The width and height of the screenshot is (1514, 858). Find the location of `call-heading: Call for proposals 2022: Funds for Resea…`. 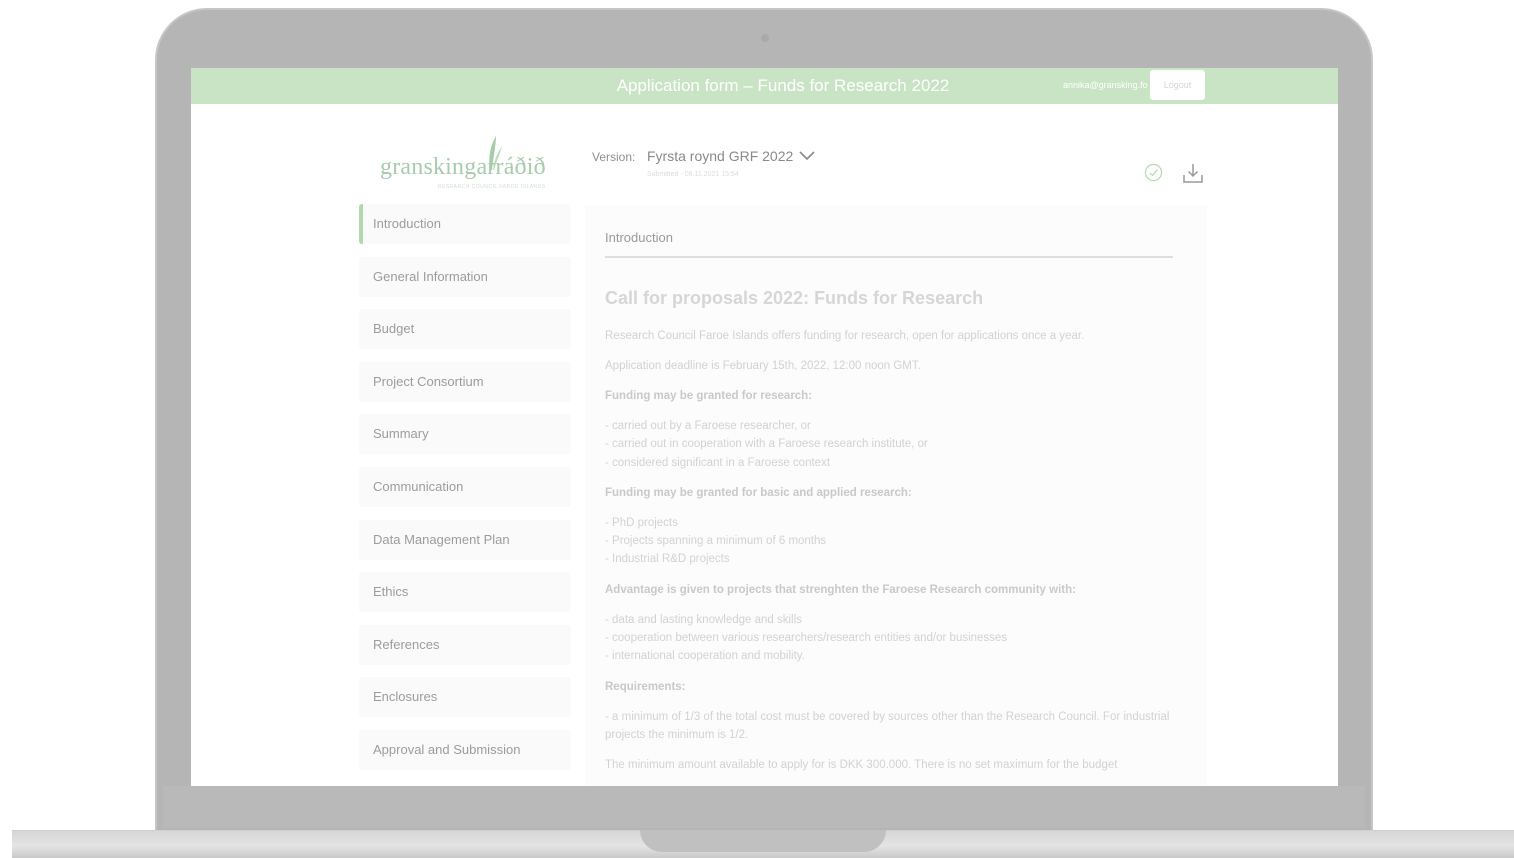

call-heading: Call for proposals 2022: Funds for Resea… is located at coordinates (794, 298).